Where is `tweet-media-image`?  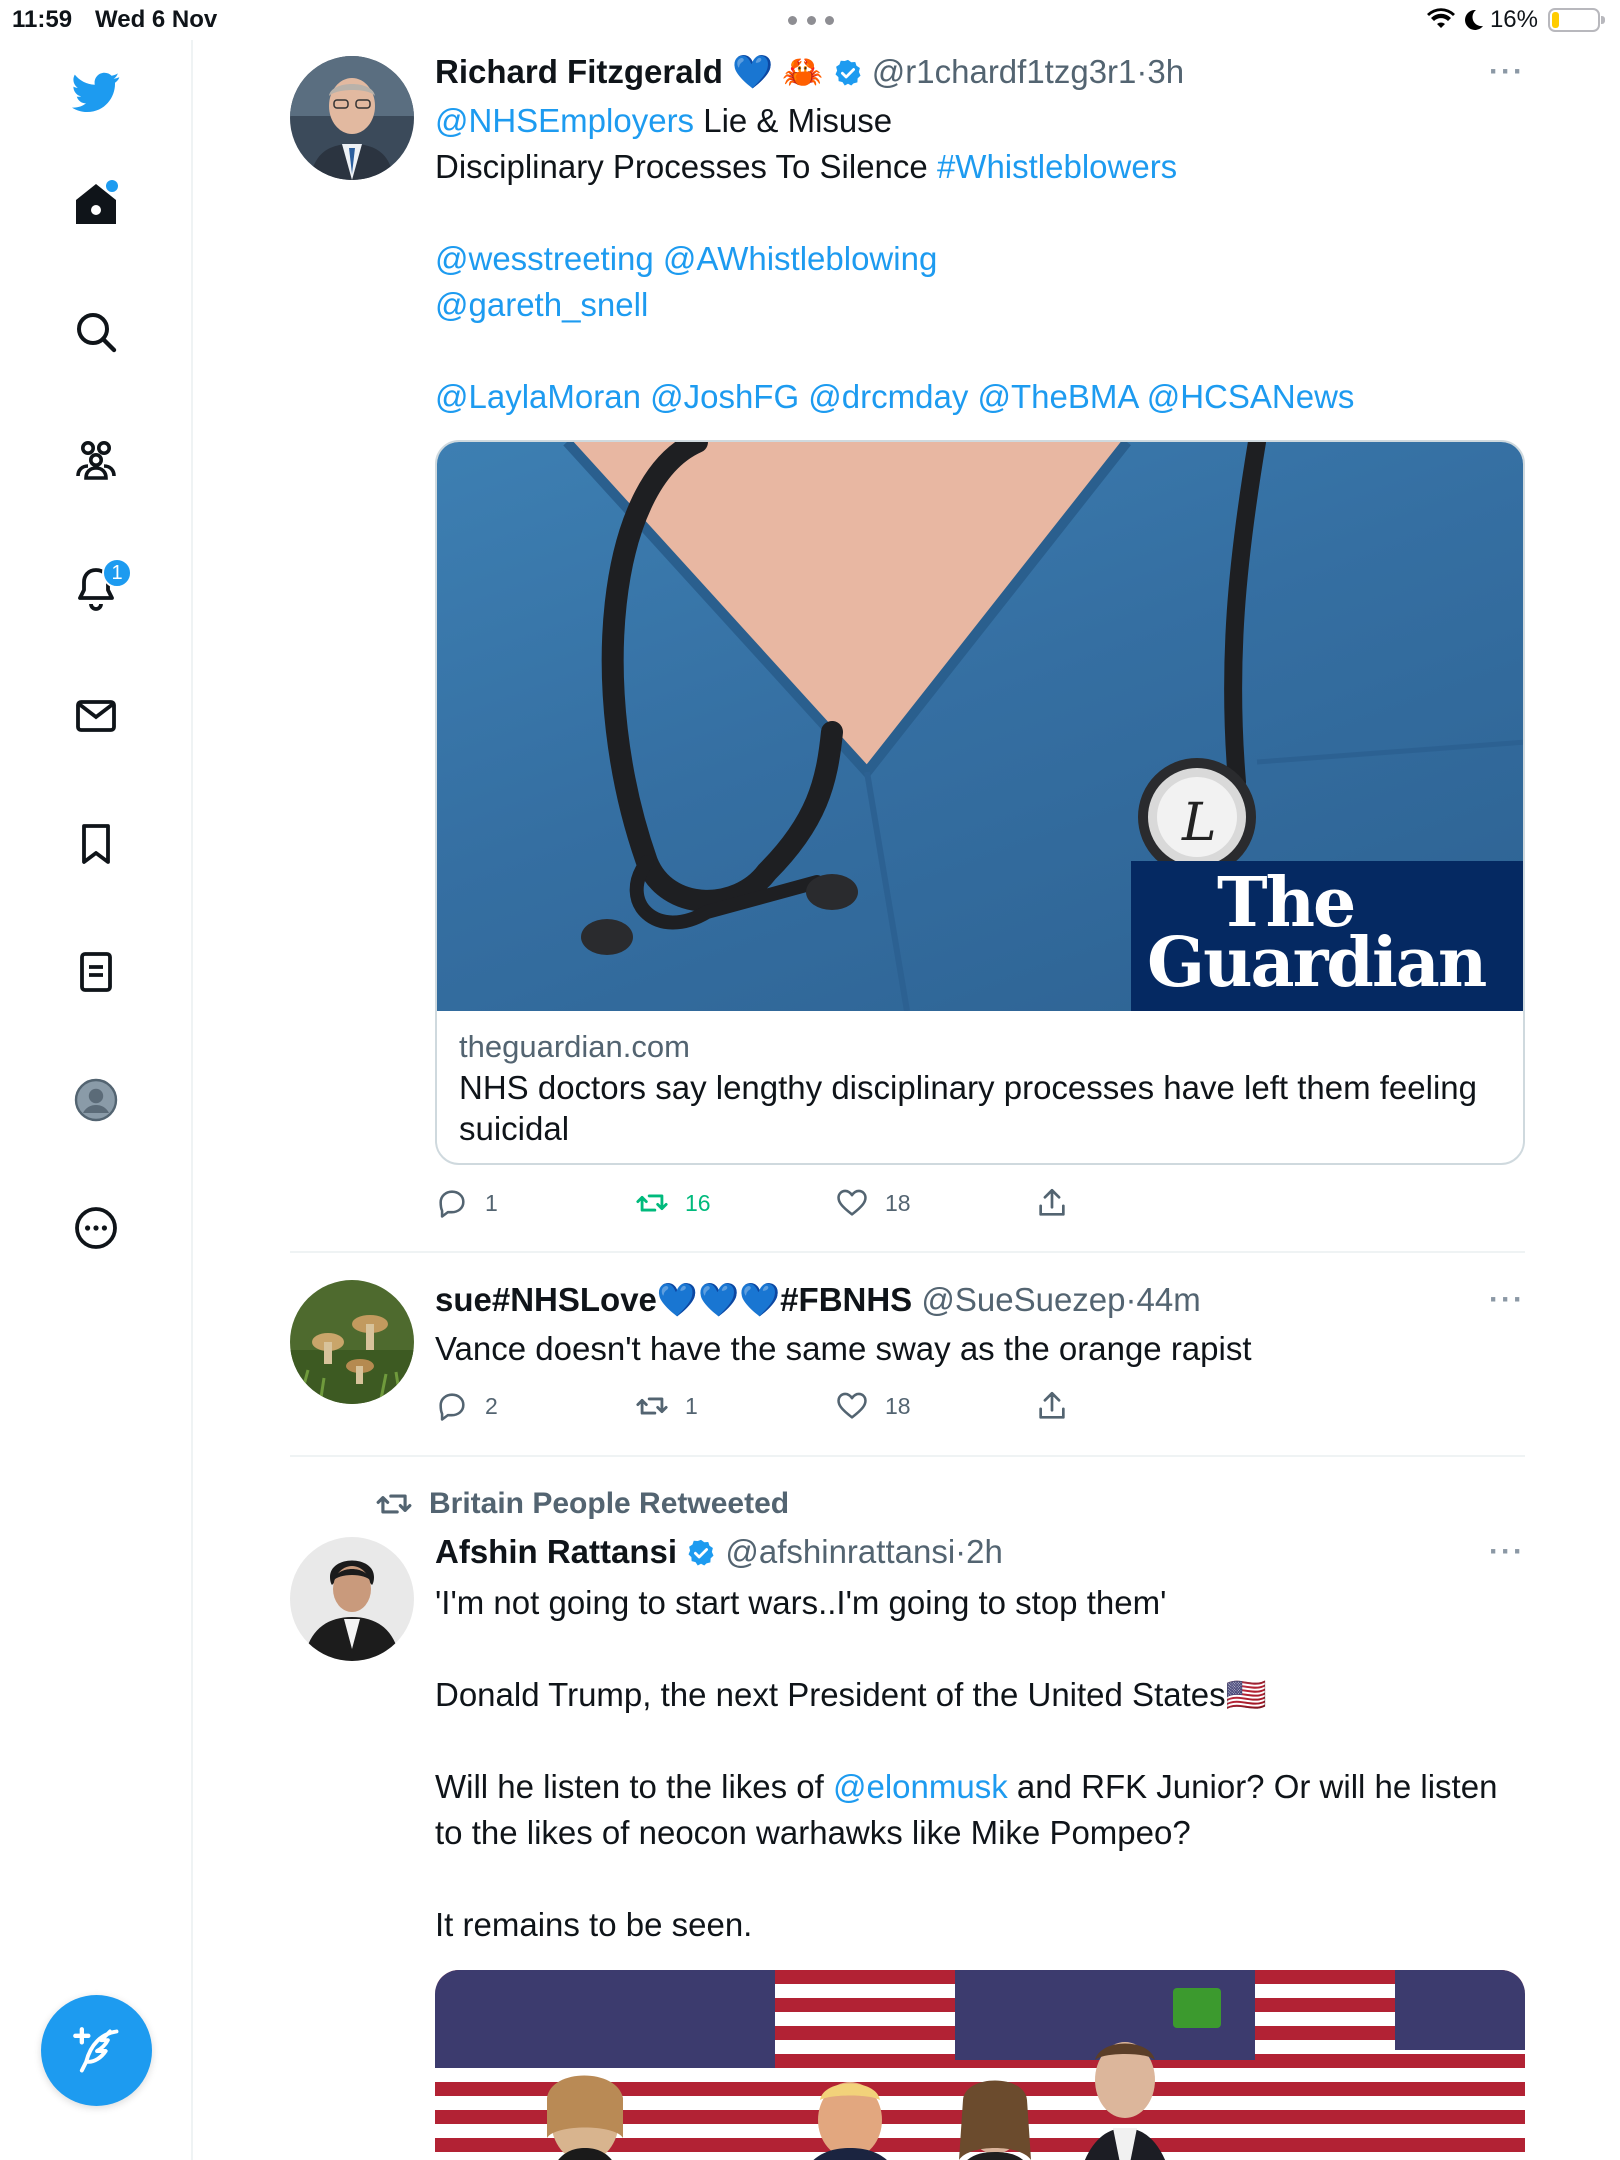 tweet-media-image is located at coordinates (980, 2065).